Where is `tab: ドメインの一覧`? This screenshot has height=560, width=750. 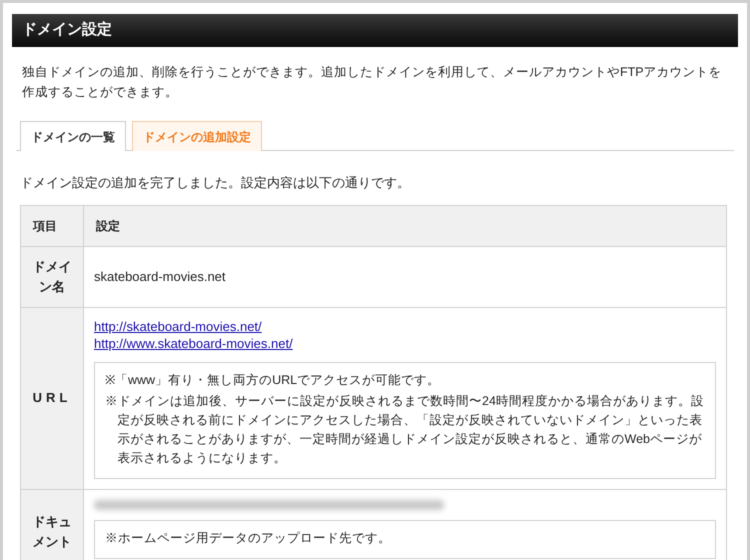
tab: ドメインの一覧 is located at coordinates (73, 136).